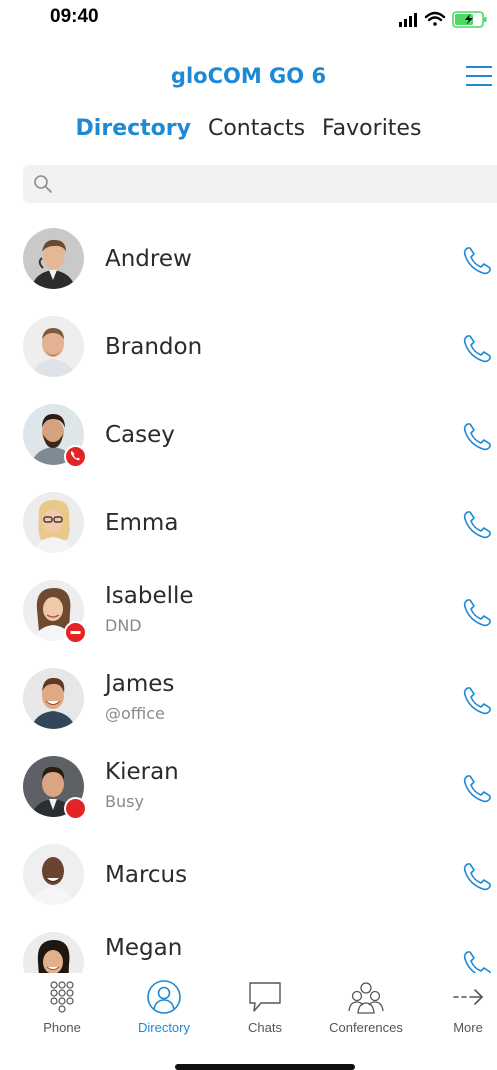 The height and width of the screenshot is (1070, 497). Describe the element at coordinates (265, 1027) in the screenshot. I see `tabbar-label: Chats` at that location.